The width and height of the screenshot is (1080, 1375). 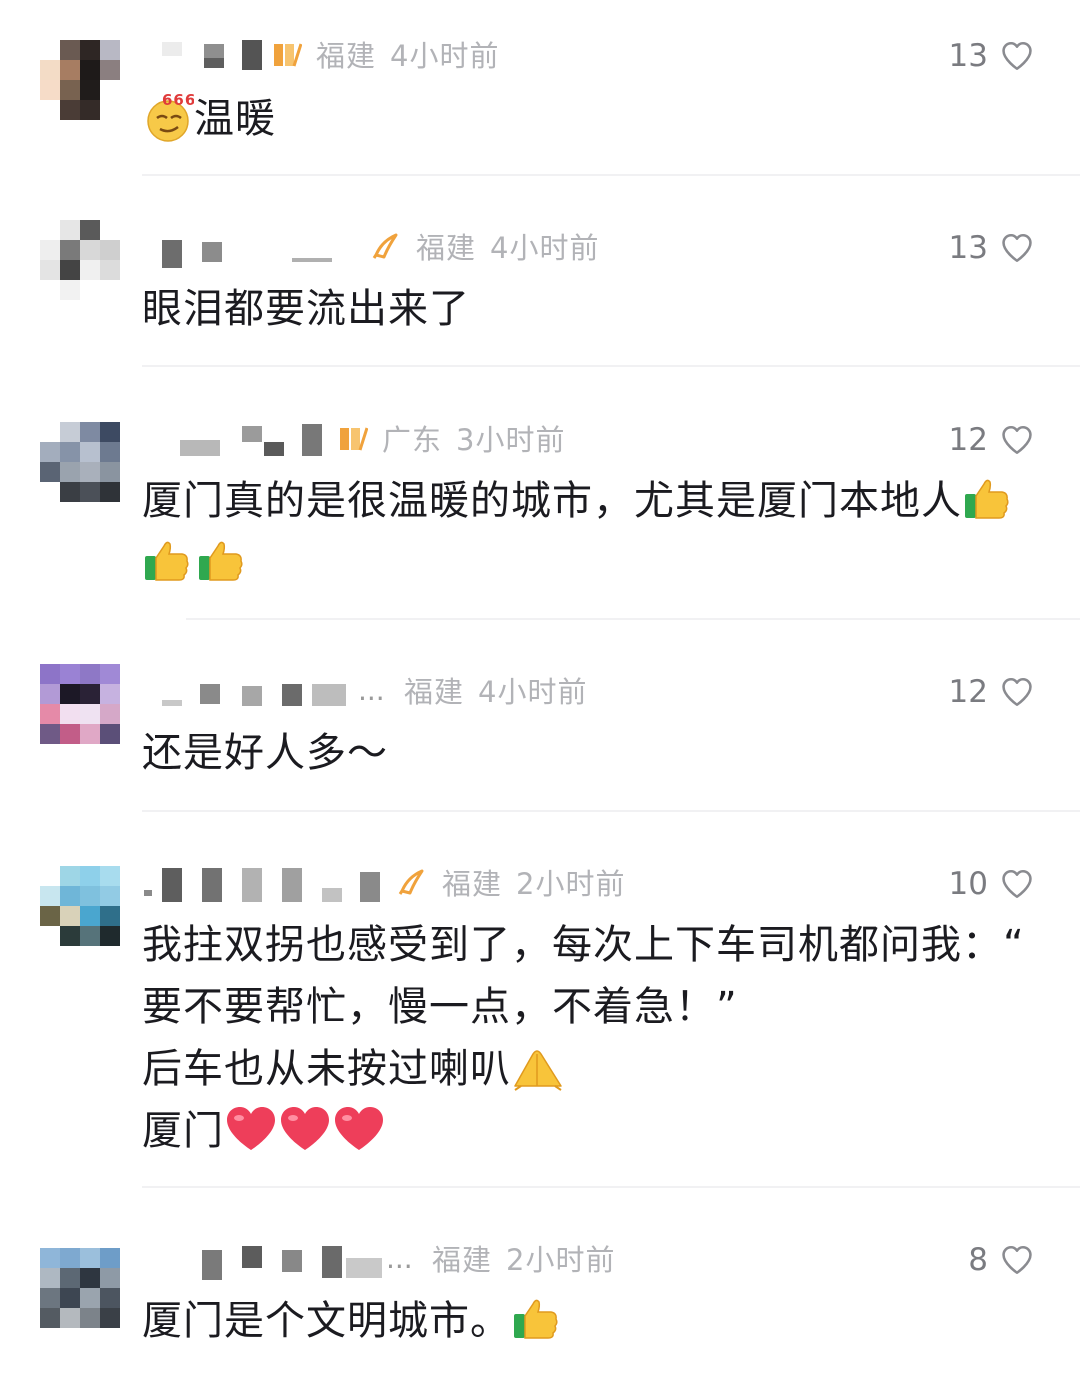 What do you see at coordinates (611, 532) in the screenshot?
I see `comment-text: 厦门真的是很温暖的城市，尤其是厦门本地人` at bounding box center [611, 532].